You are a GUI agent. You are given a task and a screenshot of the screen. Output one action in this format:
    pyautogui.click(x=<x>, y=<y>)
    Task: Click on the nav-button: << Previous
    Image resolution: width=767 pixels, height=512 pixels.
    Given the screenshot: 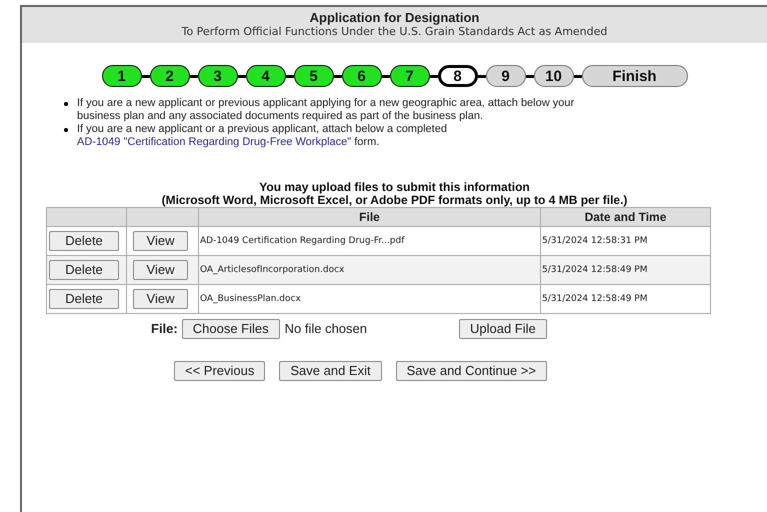 What is the action you would take?
    pyautogui.click(x=220, y=371)
    